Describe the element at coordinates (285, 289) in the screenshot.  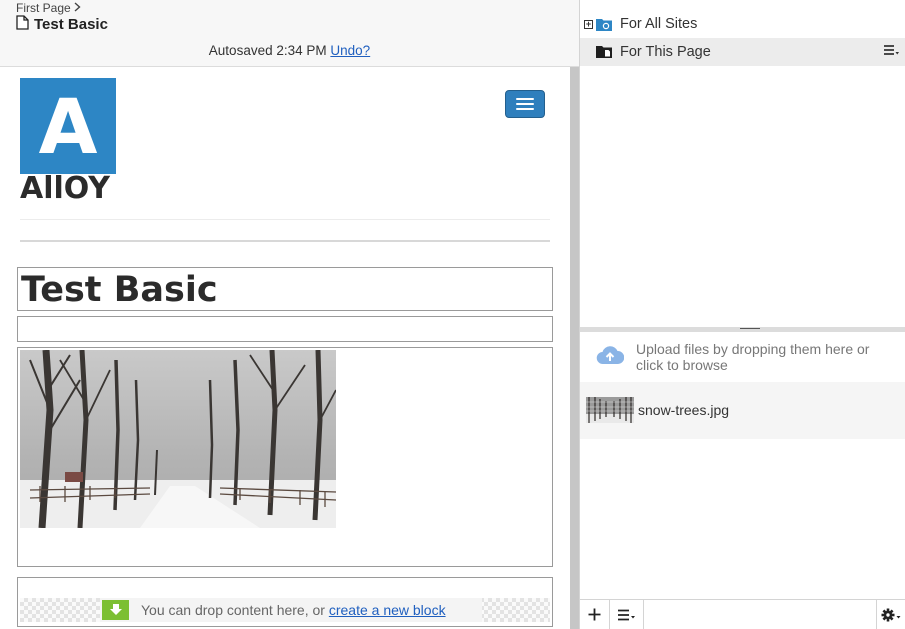
I see `heading-block: Test Basic` at that location.